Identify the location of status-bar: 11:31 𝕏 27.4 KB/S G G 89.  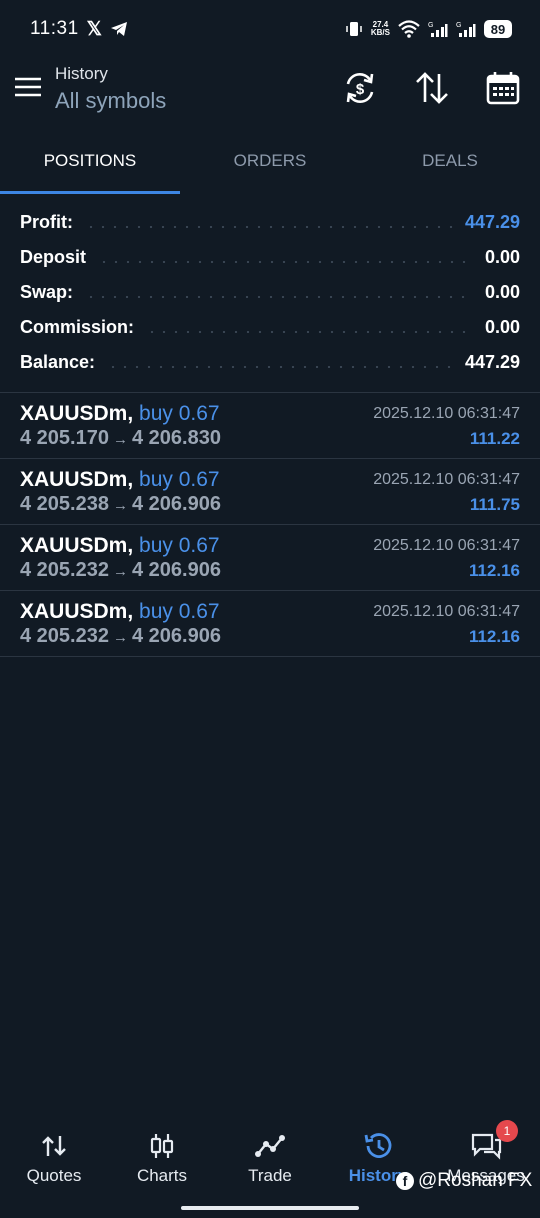
(270, 29).